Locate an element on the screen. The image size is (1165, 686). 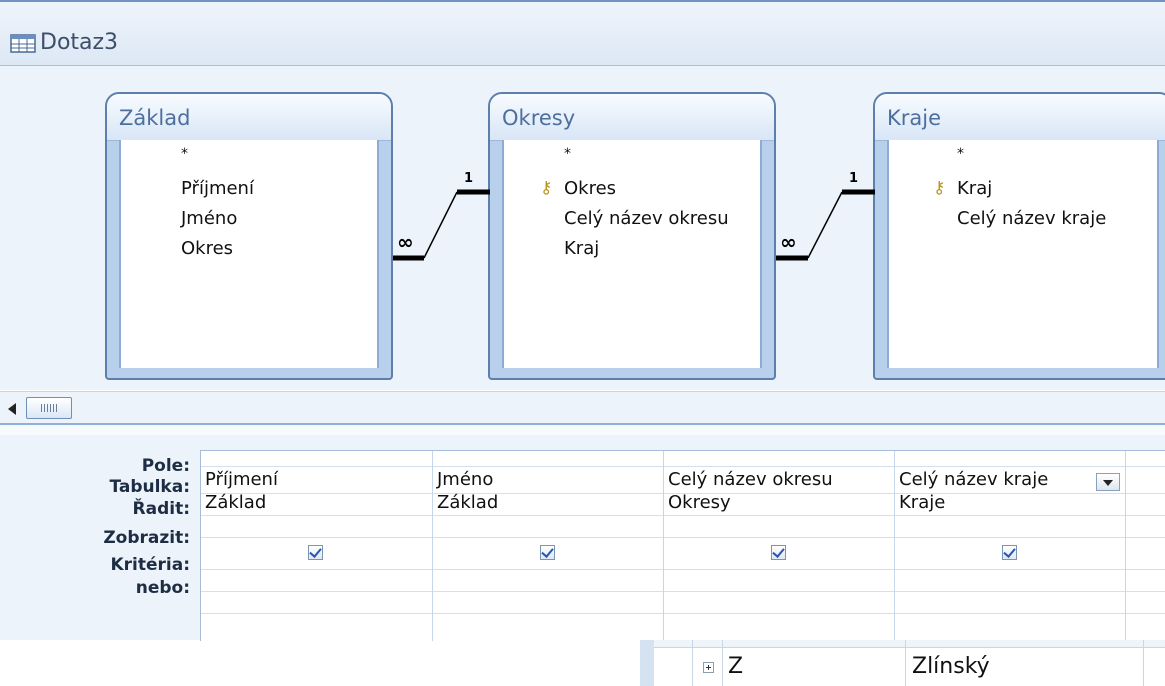
grid-field-cell: Příjmení is located at coordinates (241, 479).